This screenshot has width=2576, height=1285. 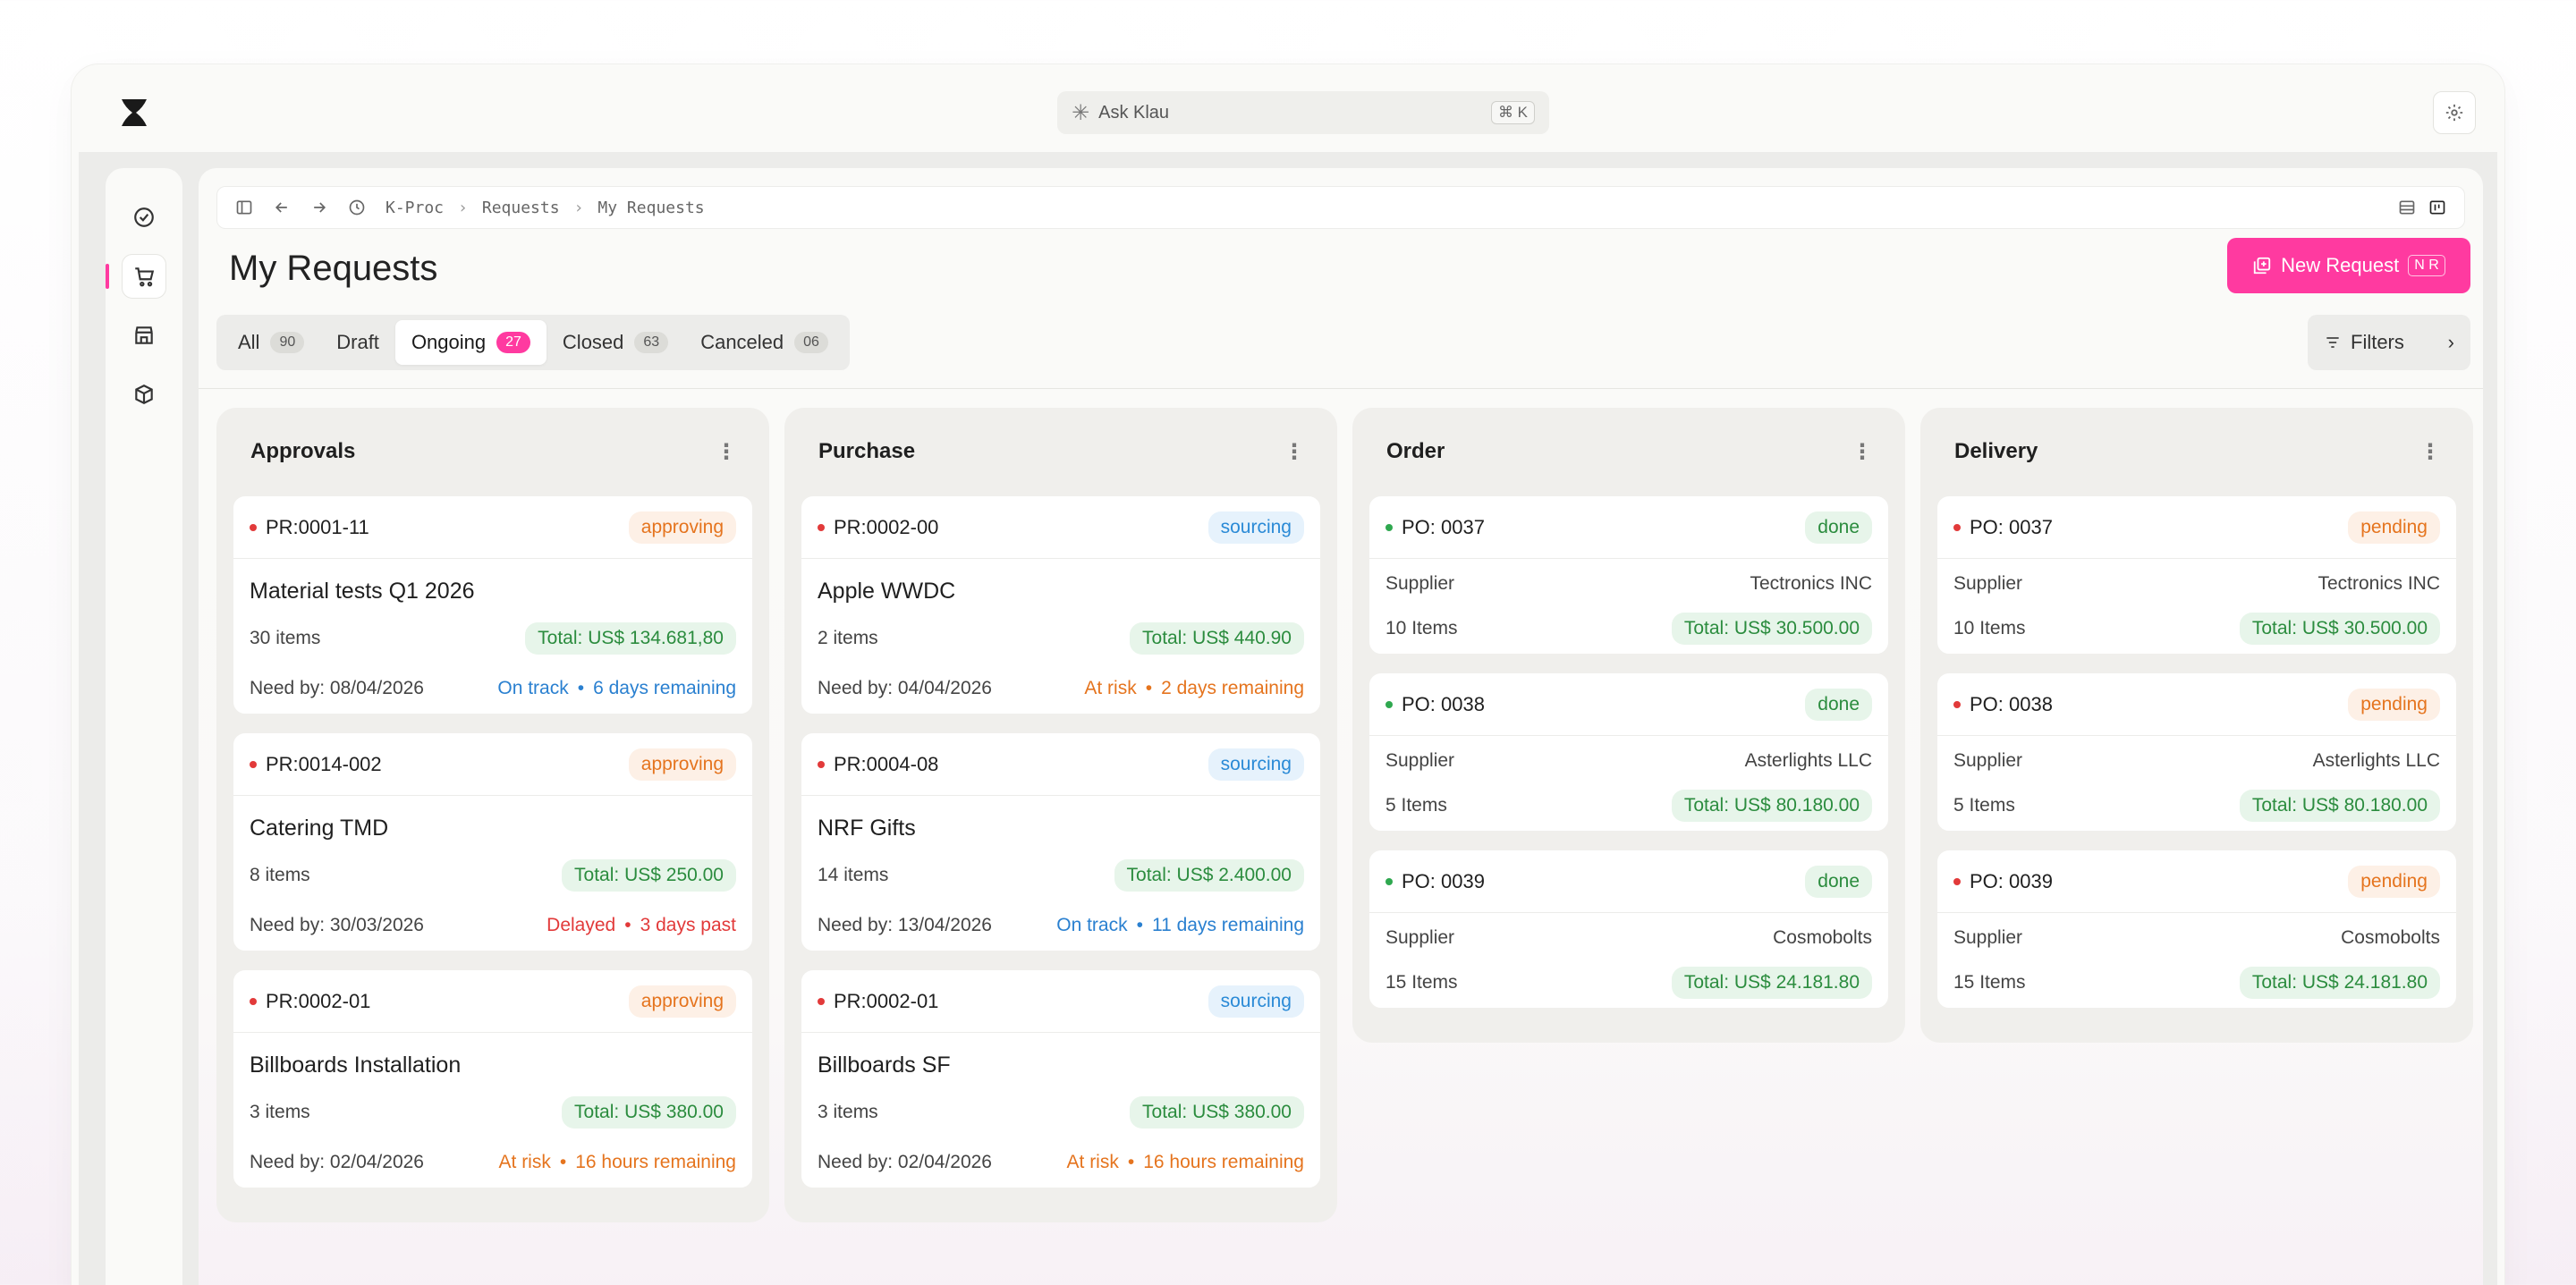 I want to click on status-badge: sourcing, so click(x=1256, y=1002).